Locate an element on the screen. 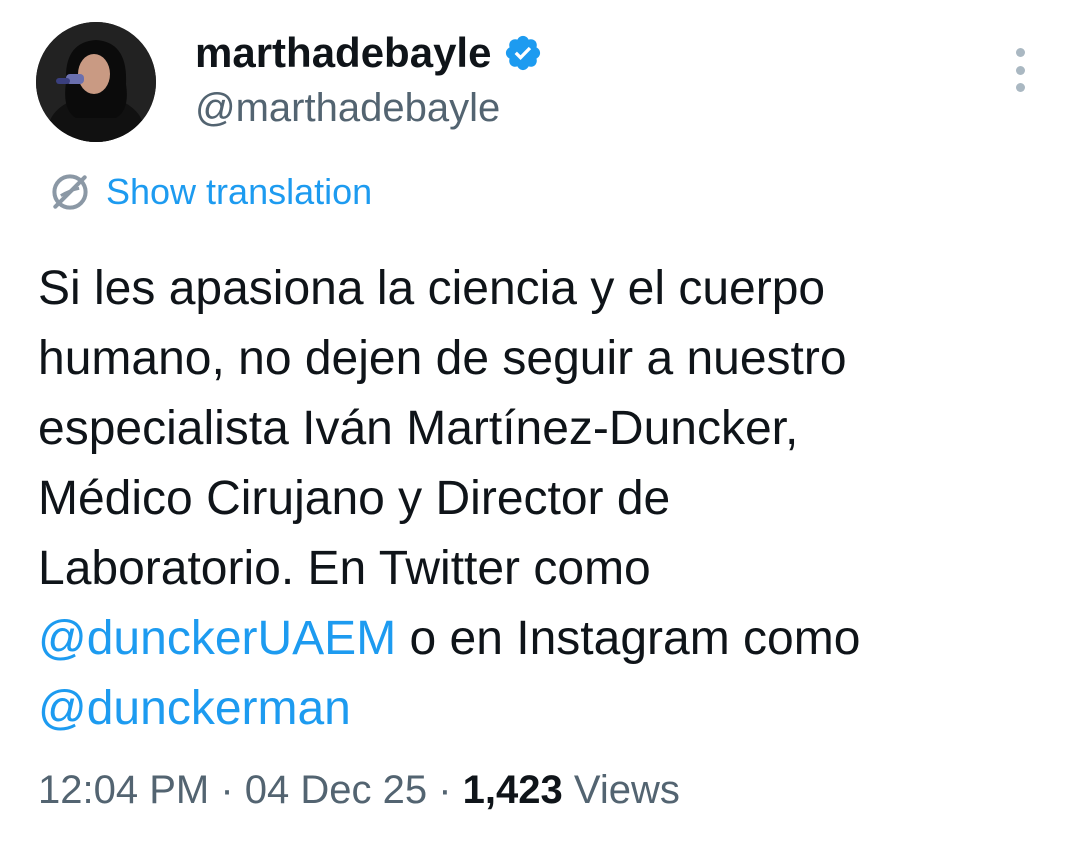  avatar is located at coordinates (96, 82).